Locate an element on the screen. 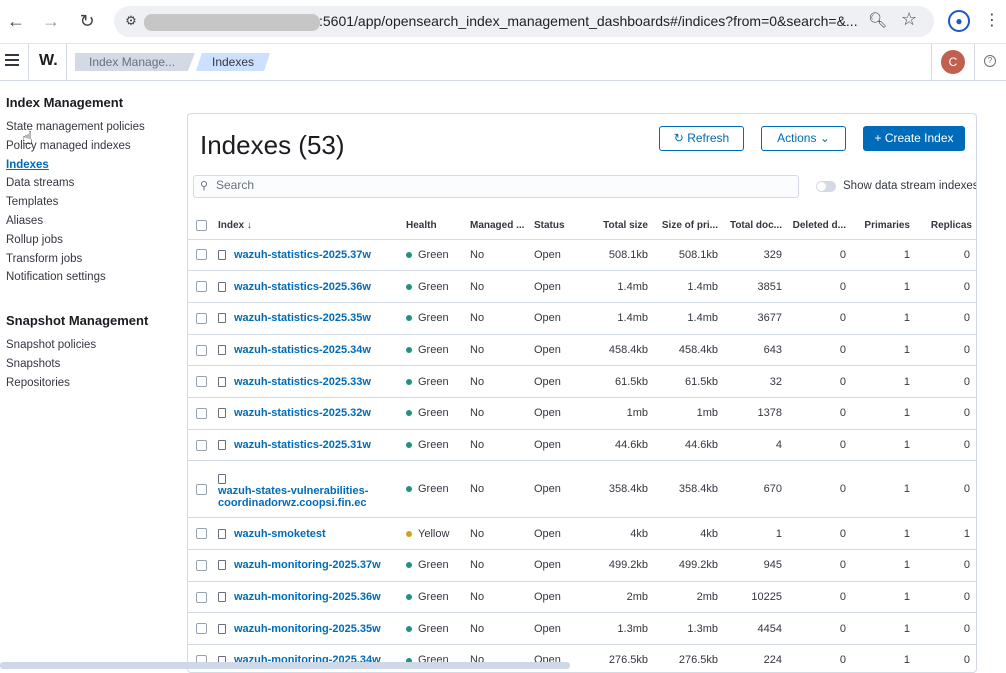 The width and height of the screenshot is (1006, 673). sidebar-item-notification-settings: Notification settings is located at coordinates (93, 277).